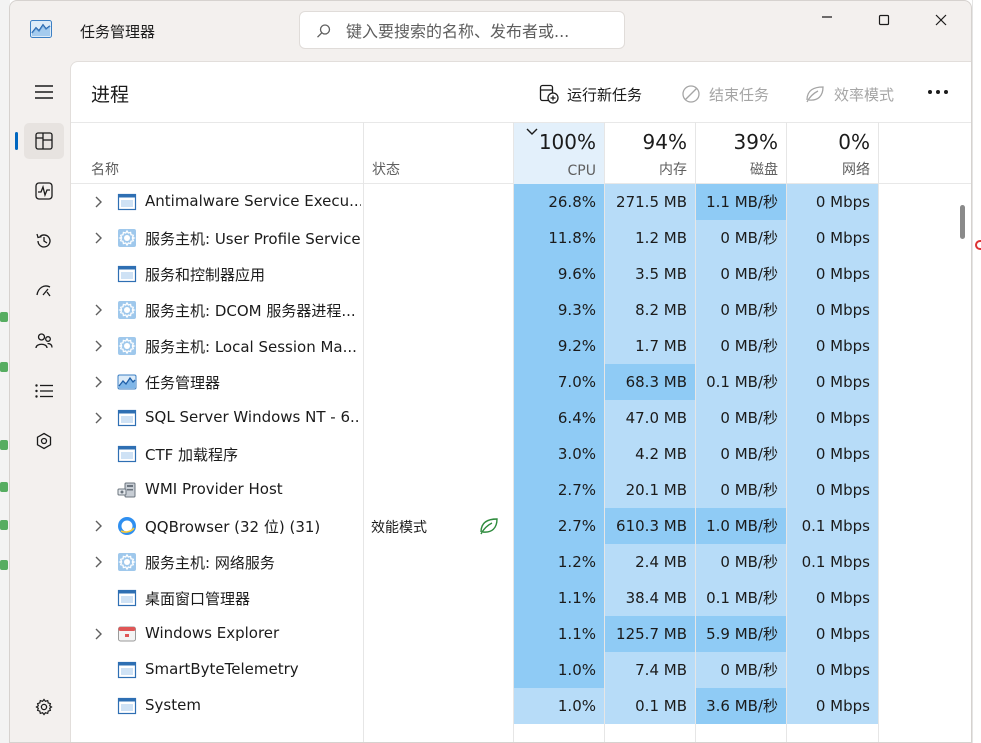  What do you see at coordinates (741, 154) in the screenshot?
I see `column-header-disk: 39% 磁盘` at bounding box center [741, 154].